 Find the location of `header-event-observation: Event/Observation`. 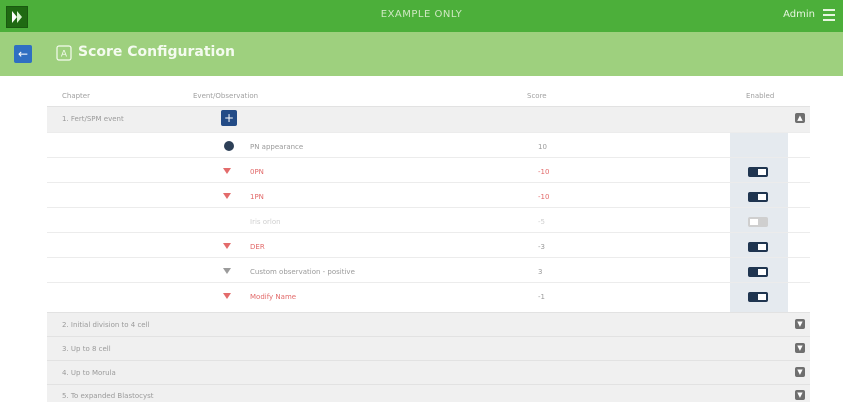

header-event-observation: Event/Observation is located at coordinates (226, 96).